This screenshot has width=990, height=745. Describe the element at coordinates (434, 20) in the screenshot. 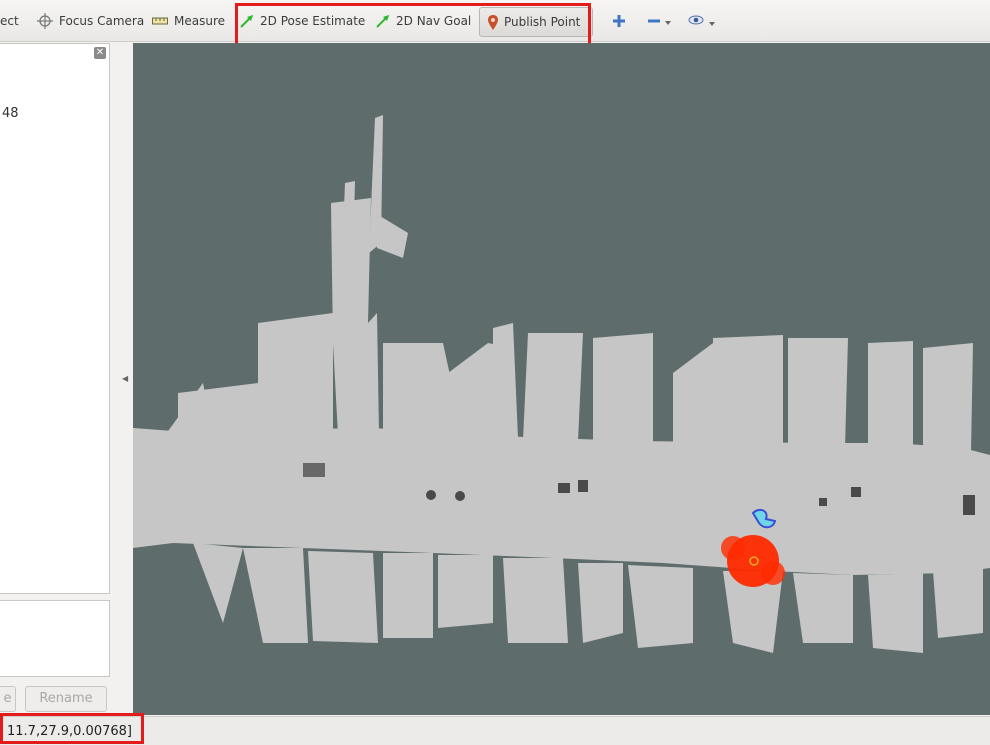

I see `nav-goal-label: 2D Nav Goal` at that location.